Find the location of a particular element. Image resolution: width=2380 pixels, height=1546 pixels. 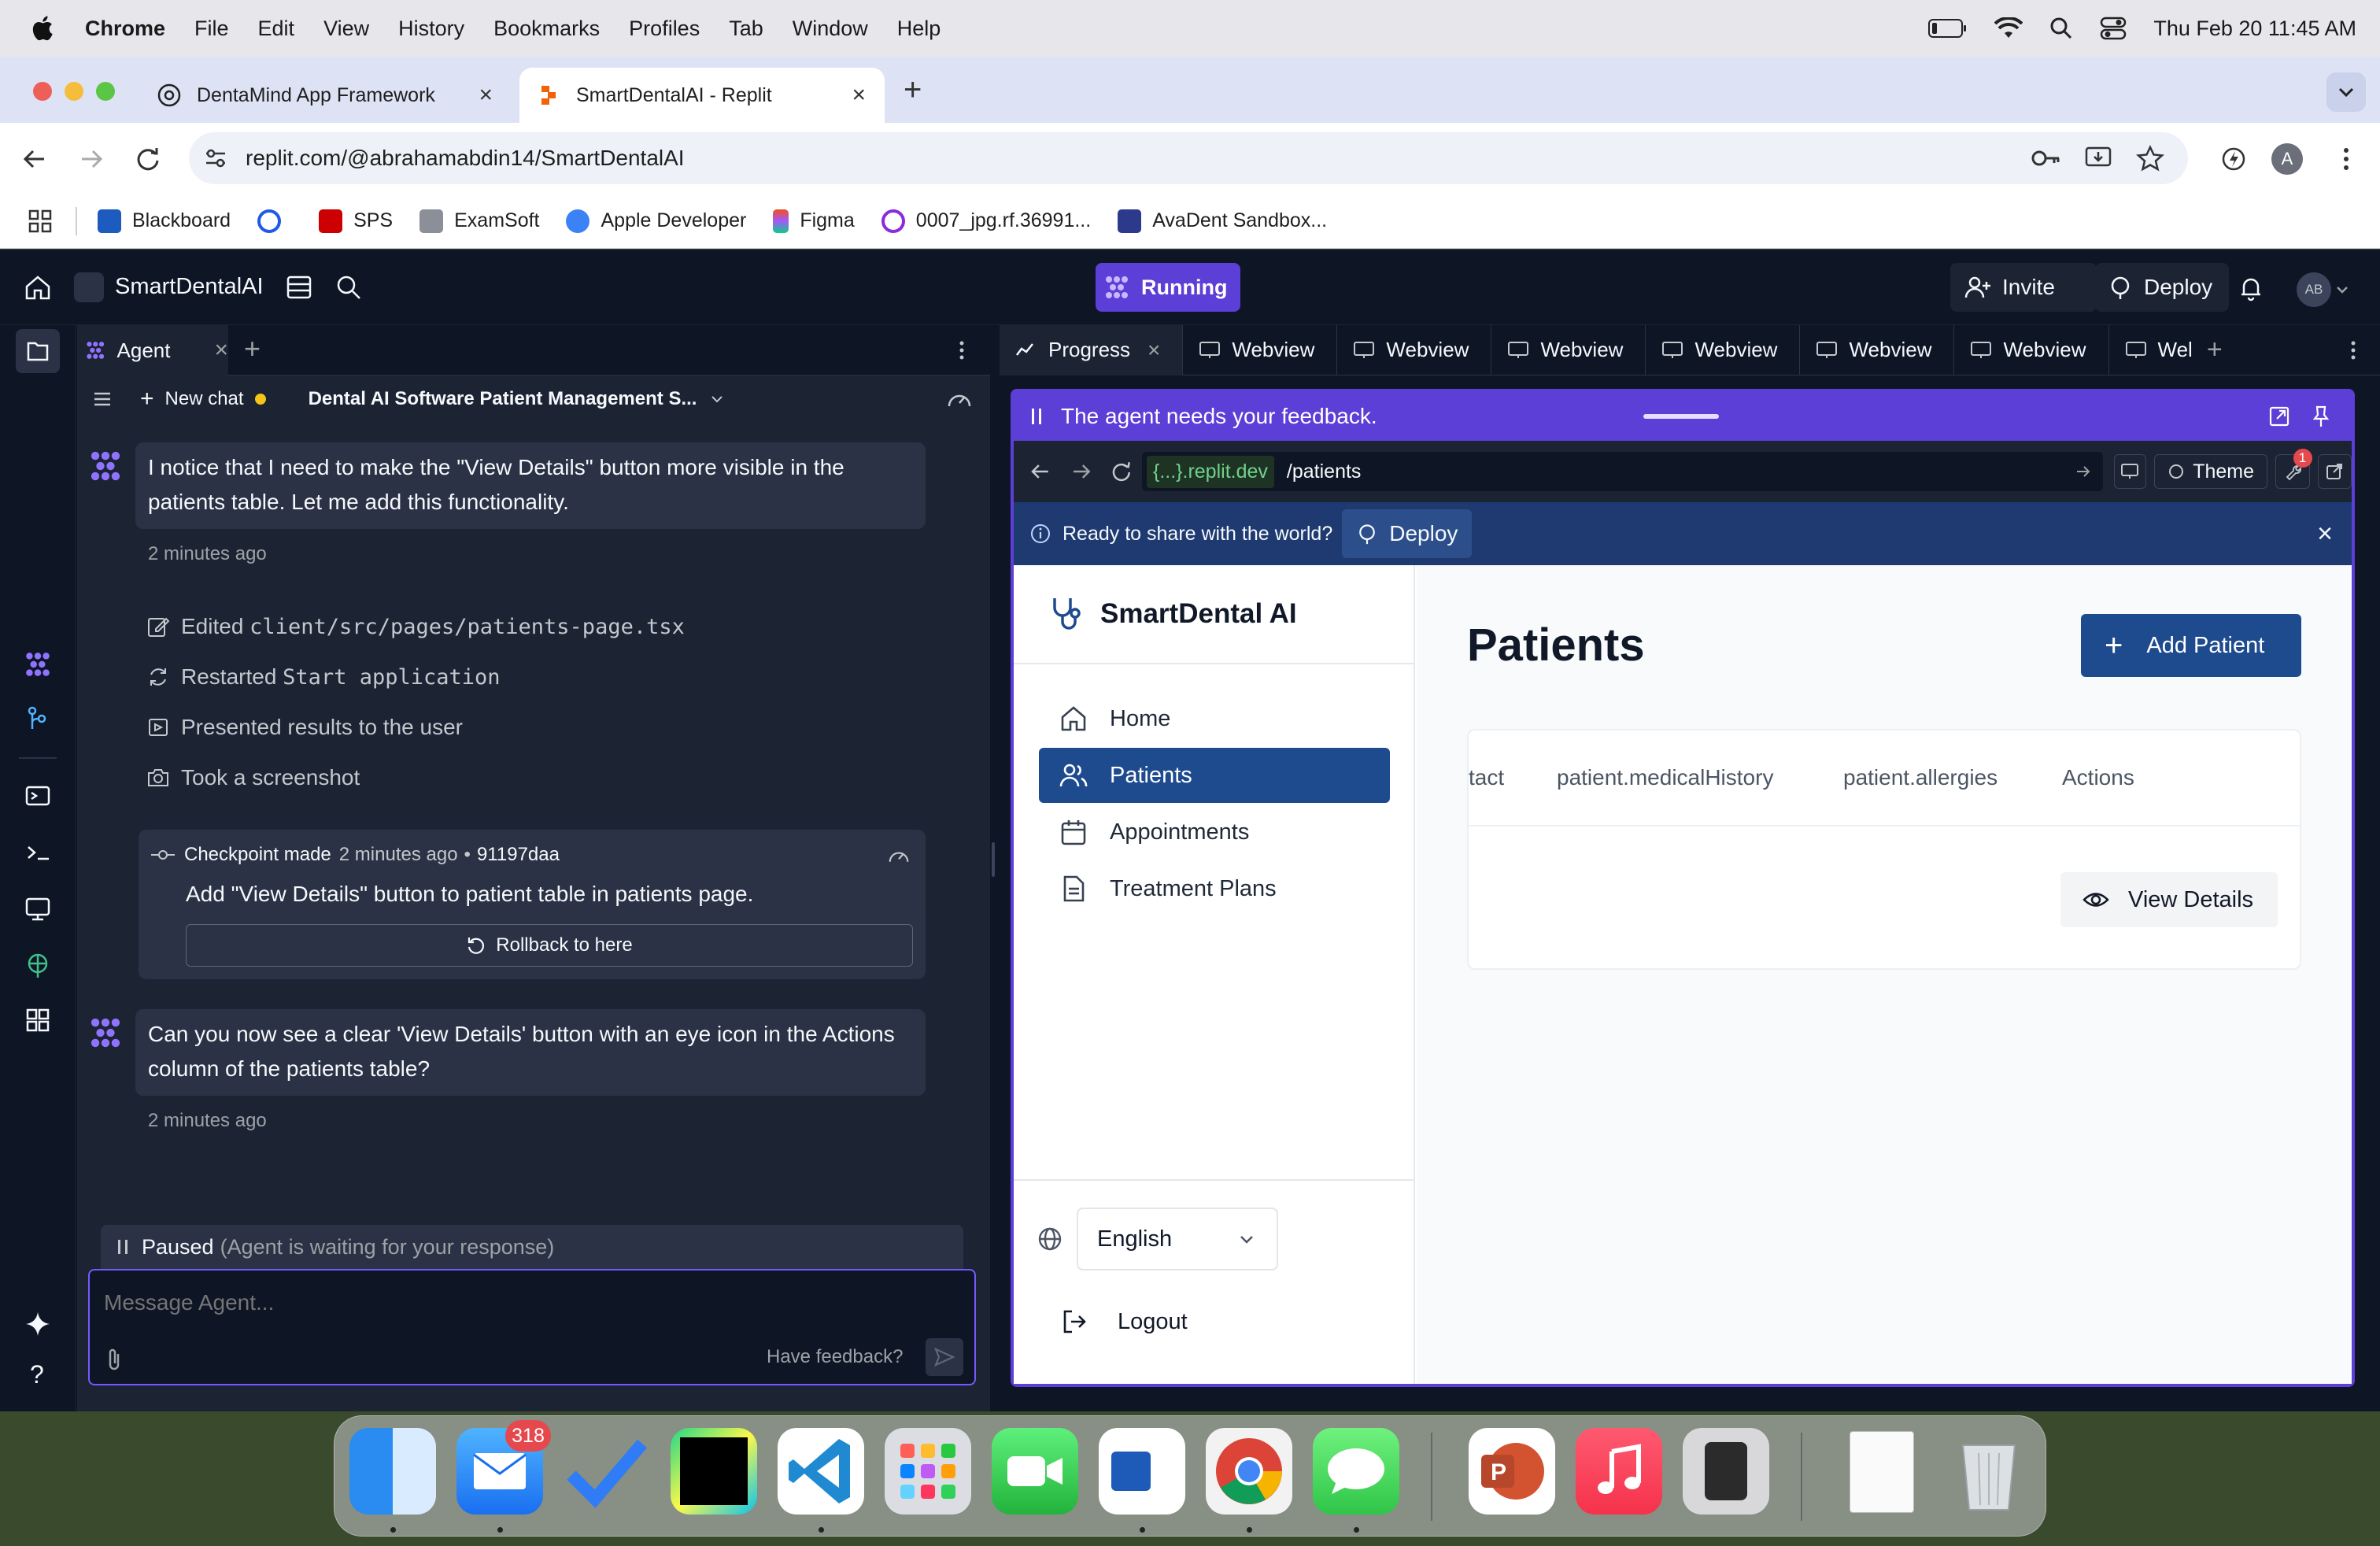

pin-icon is located at coordinates (2321, 416).